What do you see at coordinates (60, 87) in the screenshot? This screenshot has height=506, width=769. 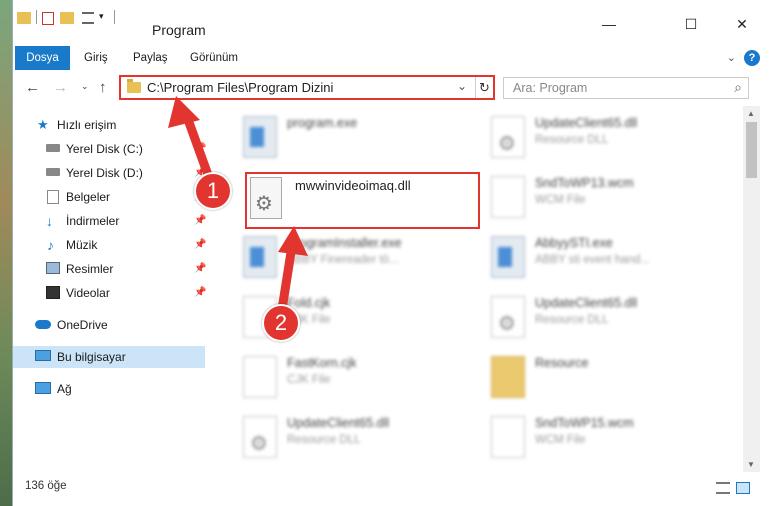 I see `forward-arrow-icon: →` at bounding box center [60, 87].